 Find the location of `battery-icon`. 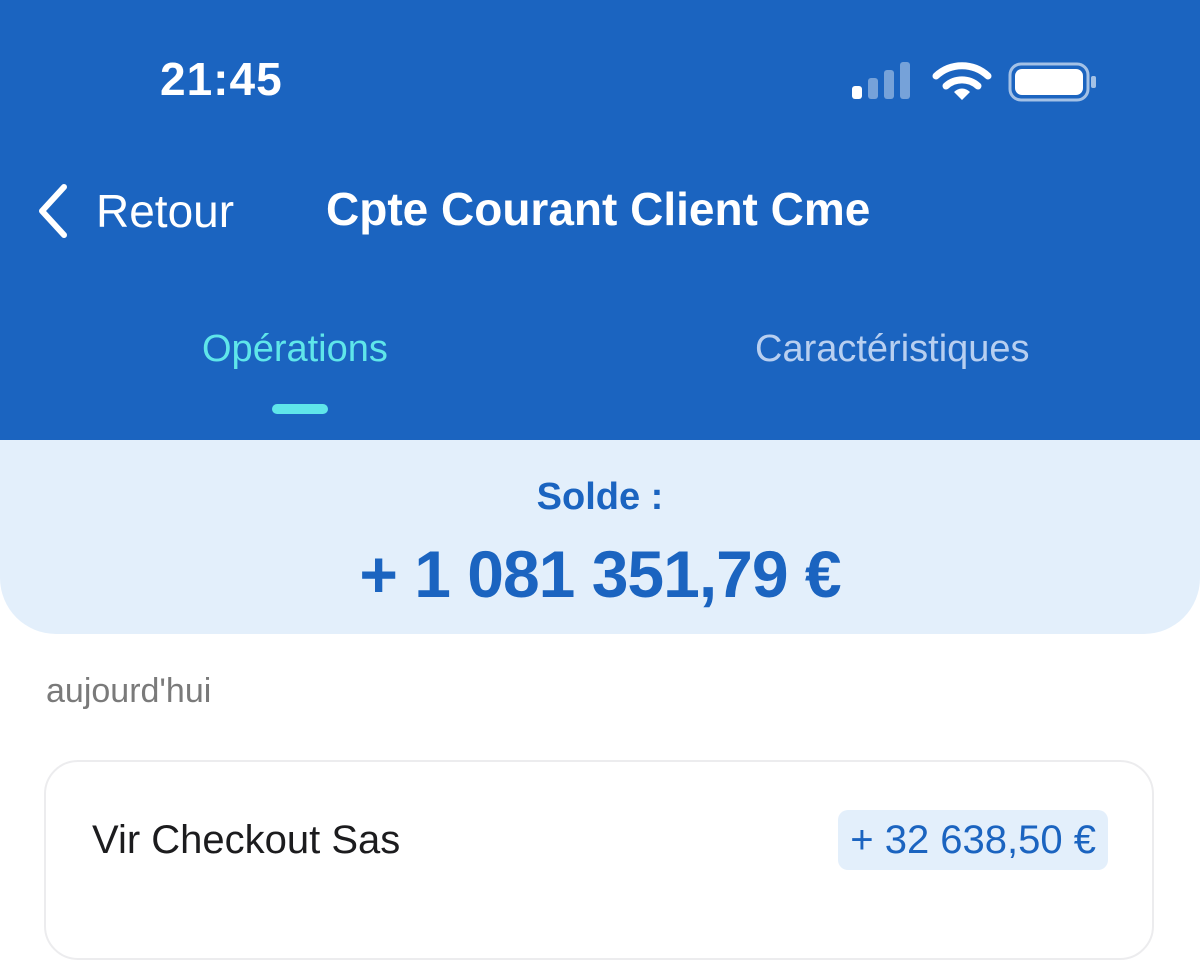

battery-icon is located at coordinates (1052, 82).